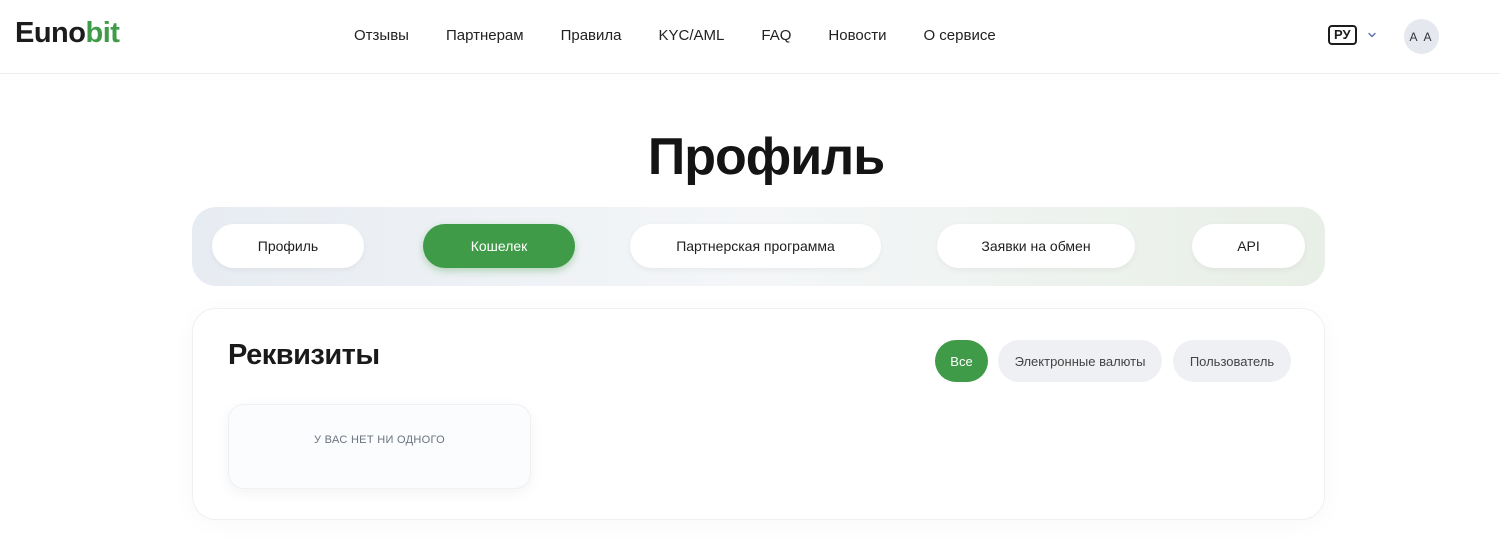 This screenshot has width=1500, height=546. What do you see at coordinates (961, 361) in the screenshot?
I see `filter-all-button: Все` at bounding box center [961, 361].